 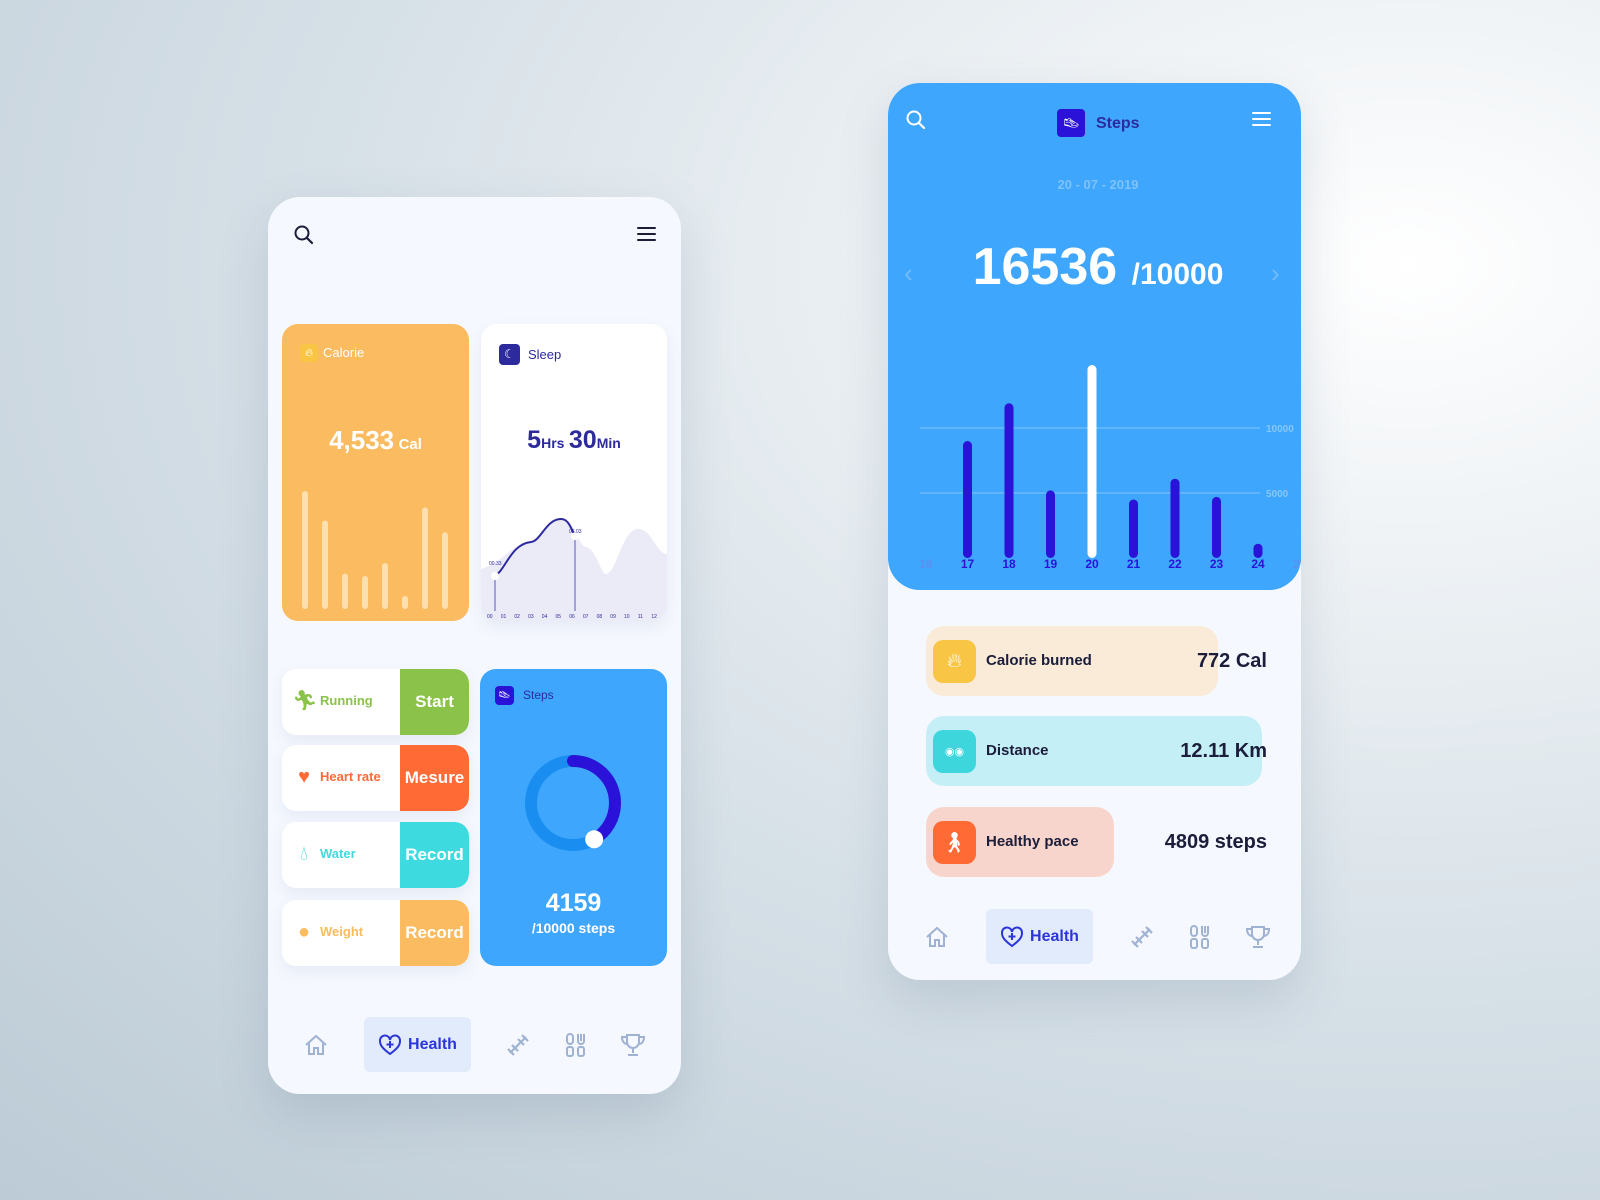 I want to click on steps-total-value: 16536, so click(x=1045, y=267).